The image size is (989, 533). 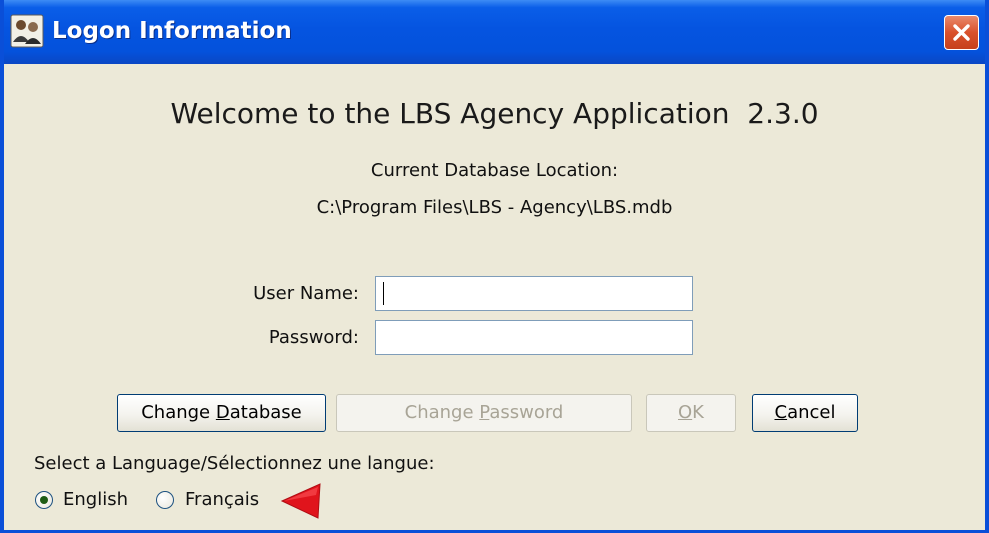 I want to click on radio-english-label: English, so click(x=95, y=499).